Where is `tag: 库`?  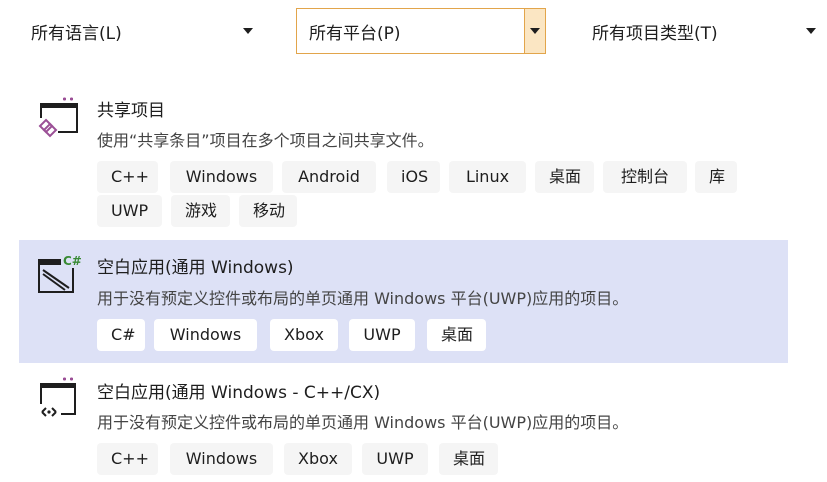 tag: 库 is located at coordinates (716, 177).